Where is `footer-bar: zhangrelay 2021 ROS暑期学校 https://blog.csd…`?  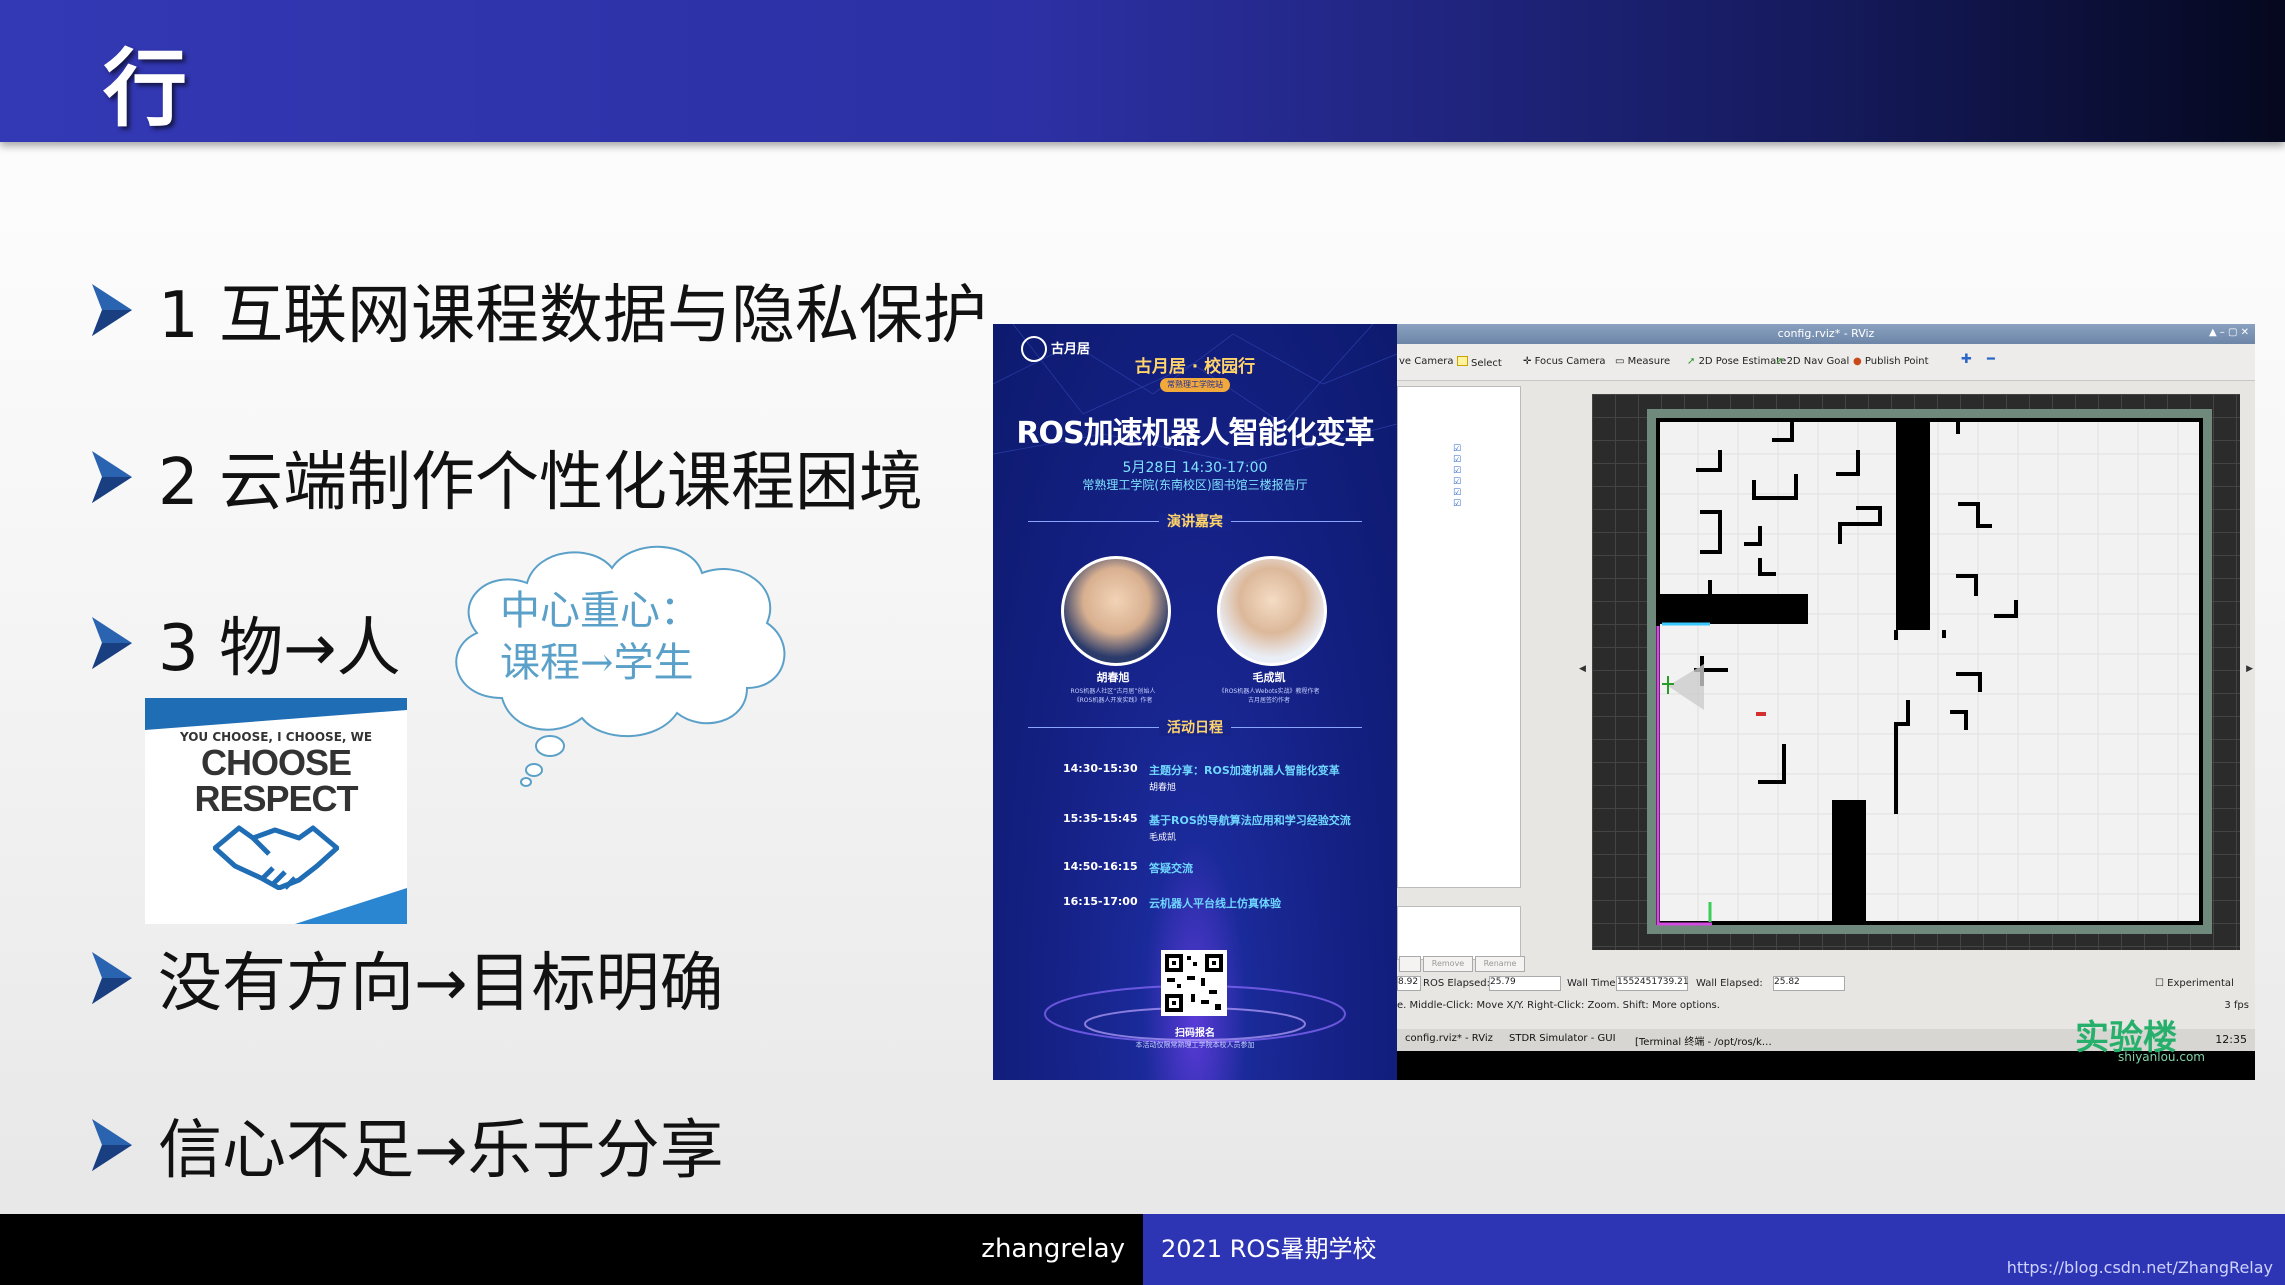
footer-bar: zhangrelay 2021 ROS暑期学校 https://blog.csd… is located at coordinates (1142, 1249).